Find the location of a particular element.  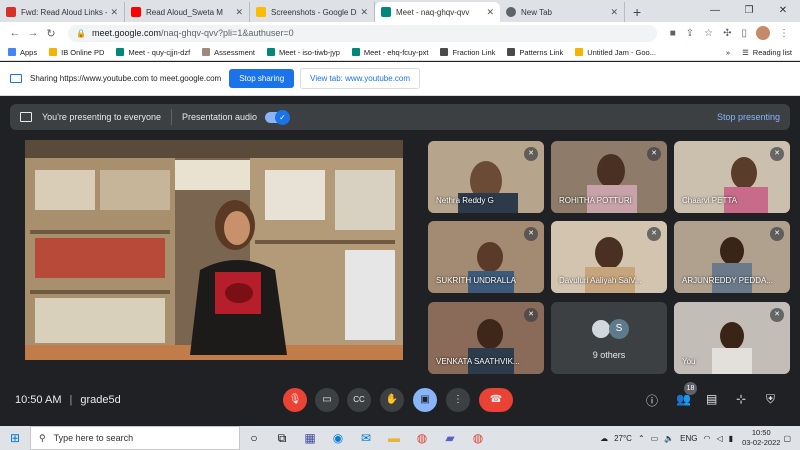

link-icon is located at coordinates (444, 52).